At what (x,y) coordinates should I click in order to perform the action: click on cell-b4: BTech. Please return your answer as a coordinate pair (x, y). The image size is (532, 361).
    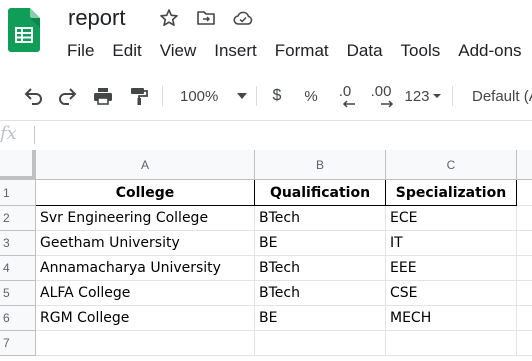
    Looking at the image, I should click on (320, 268).